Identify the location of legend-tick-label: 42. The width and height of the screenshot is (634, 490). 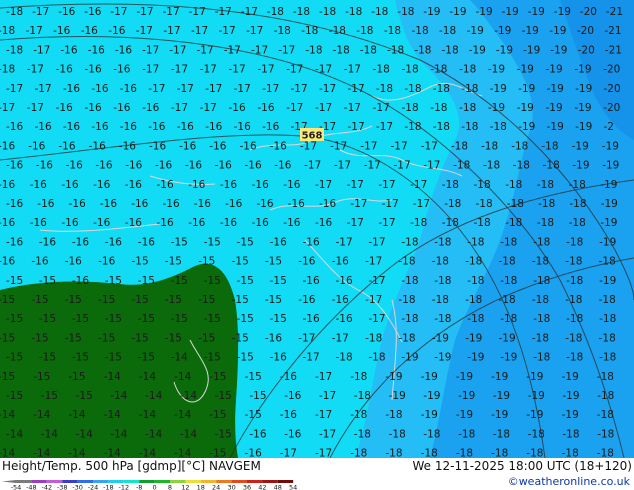
(262, 487).